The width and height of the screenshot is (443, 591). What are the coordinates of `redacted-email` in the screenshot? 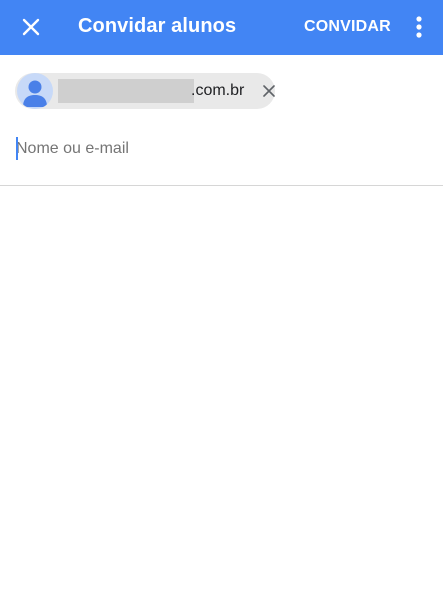 It's located at (126, 91).